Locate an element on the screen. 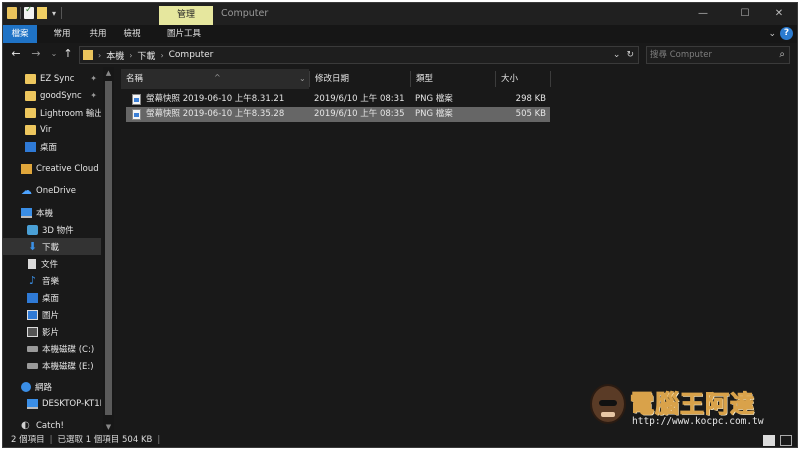  sidebar-item-catch: ◐ Catch! is located at coordinates (52, 425).